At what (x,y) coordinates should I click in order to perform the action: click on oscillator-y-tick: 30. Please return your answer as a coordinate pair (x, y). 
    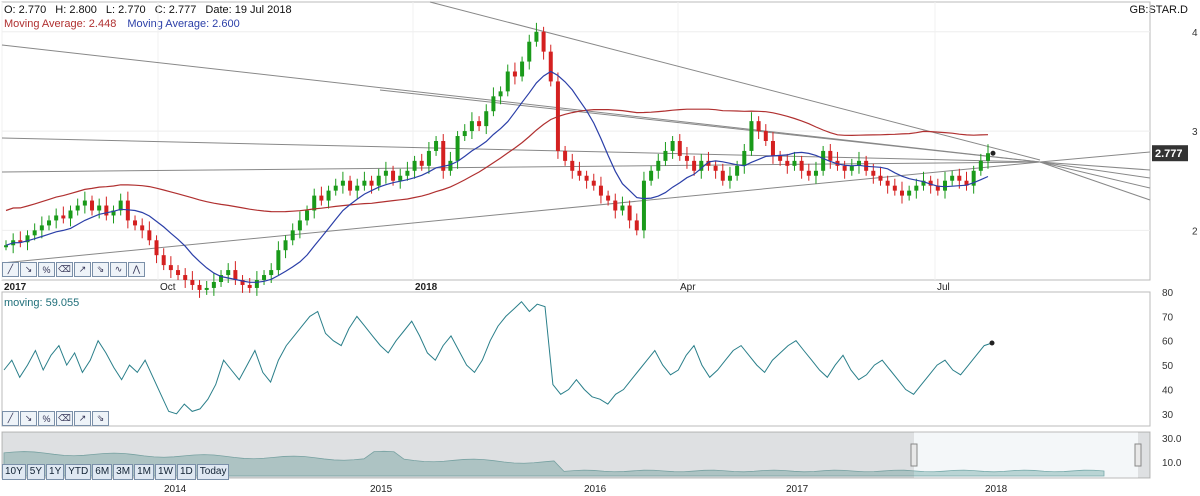
    Looking at the image, I should click on (1168, 415).